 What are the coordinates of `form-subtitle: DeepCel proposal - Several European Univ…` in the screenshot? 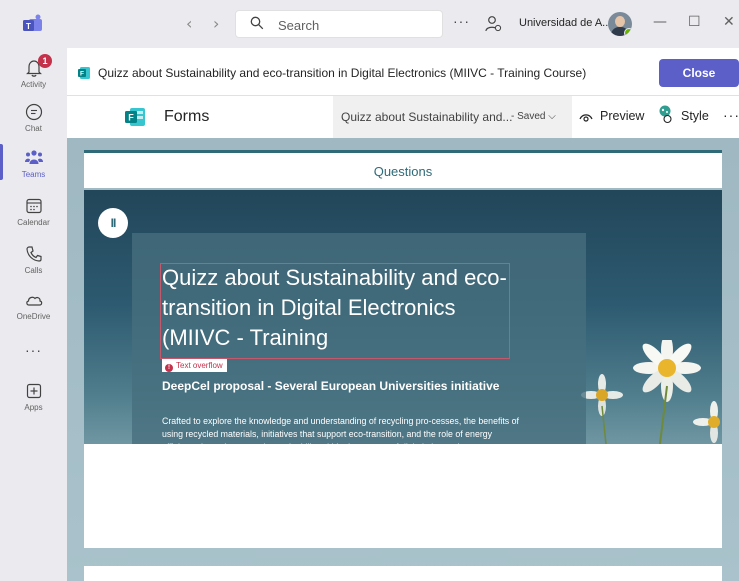 It's located at (330, 386).